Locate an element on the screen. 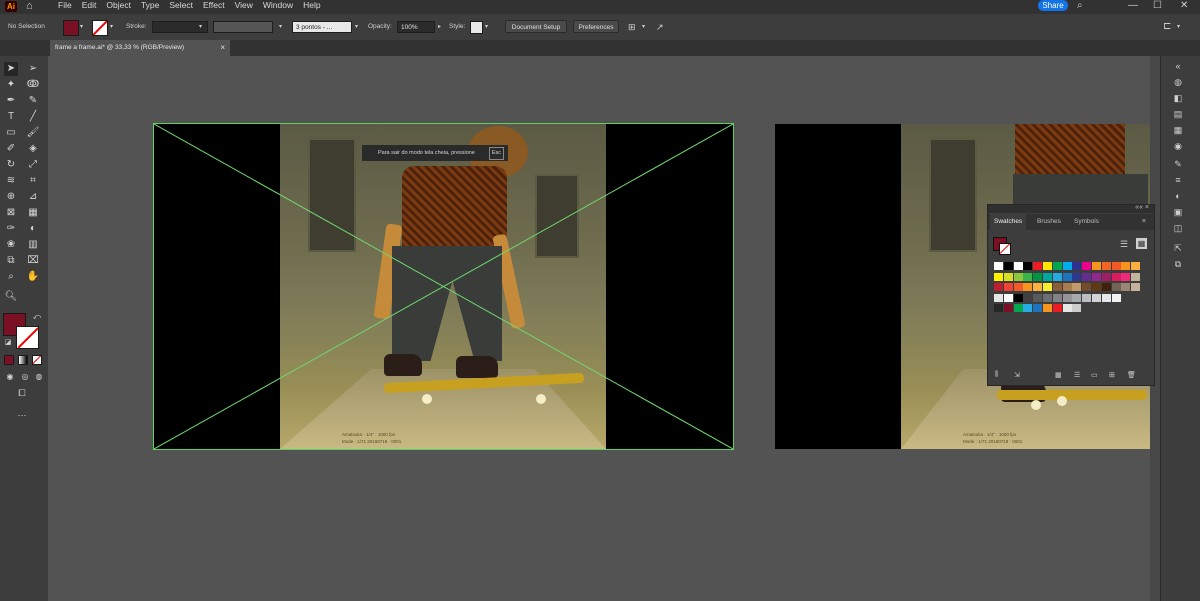 This screenshot has width=1200, height=601. fill-dropdown-icon: ▾ is located at coordinates (81, 27).